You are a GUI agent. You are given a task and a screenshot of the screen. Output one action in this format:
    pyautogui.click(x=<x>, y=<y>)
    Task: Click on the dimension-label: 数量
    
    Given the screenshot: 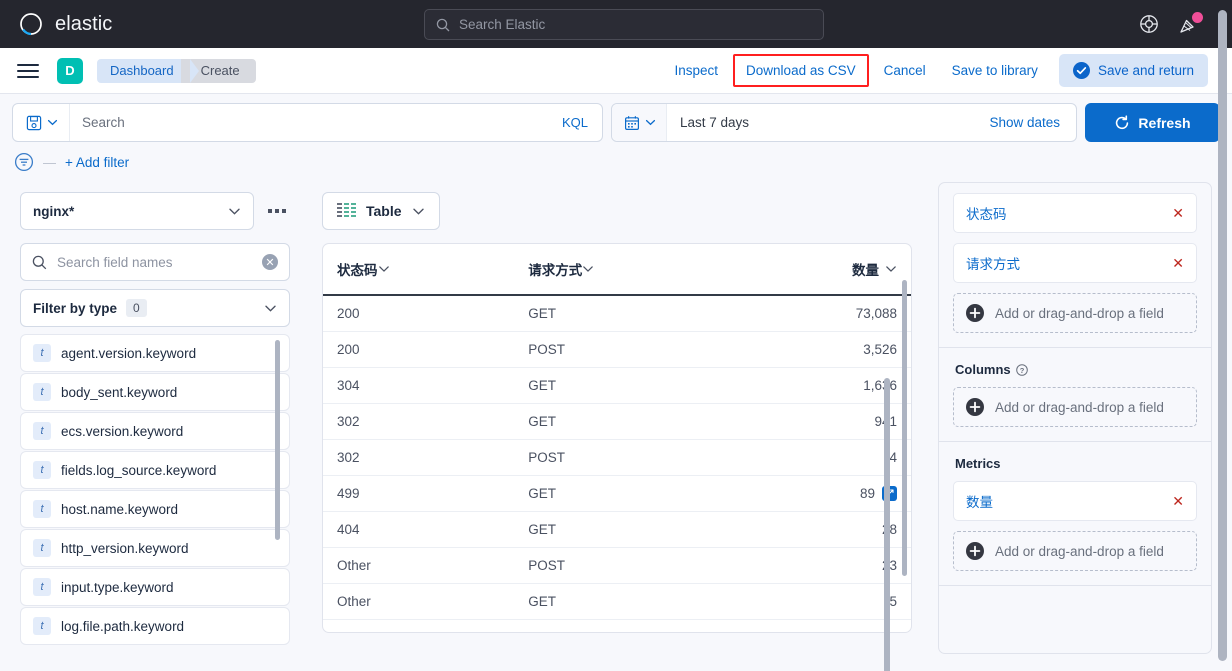 What is the action you would take?
    pyautogui.click(x=979, y=502)
    